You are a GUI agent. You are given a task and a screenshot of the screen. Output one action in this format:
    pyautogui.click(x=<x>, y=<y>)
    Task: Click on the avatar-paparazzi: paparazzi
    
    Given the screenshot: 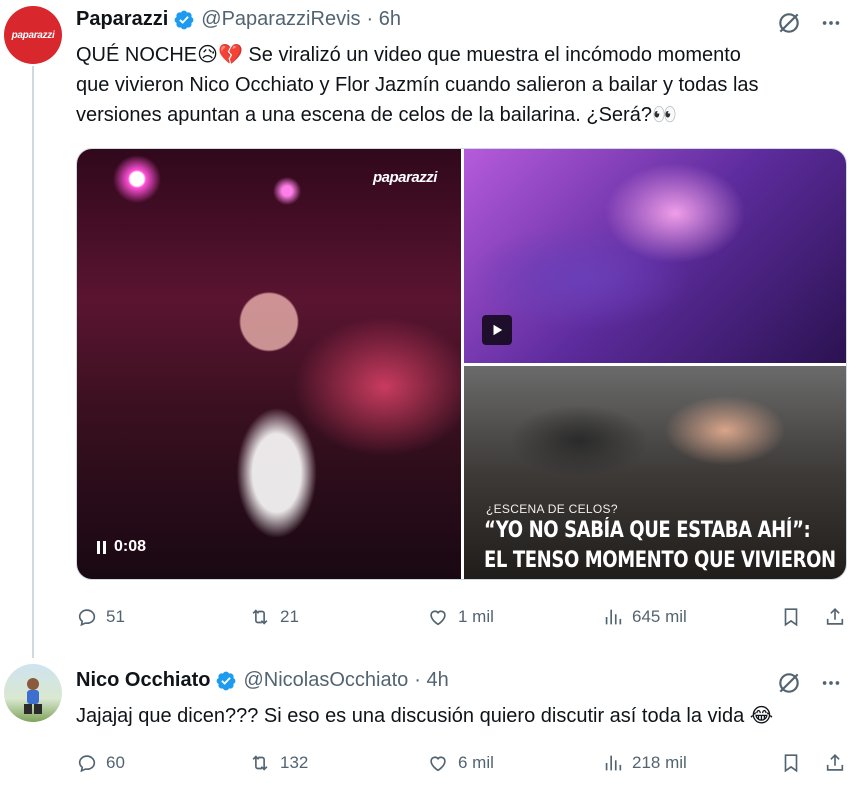 What is the action you would take?
    pyautogui.click(x=33, y=35)
    